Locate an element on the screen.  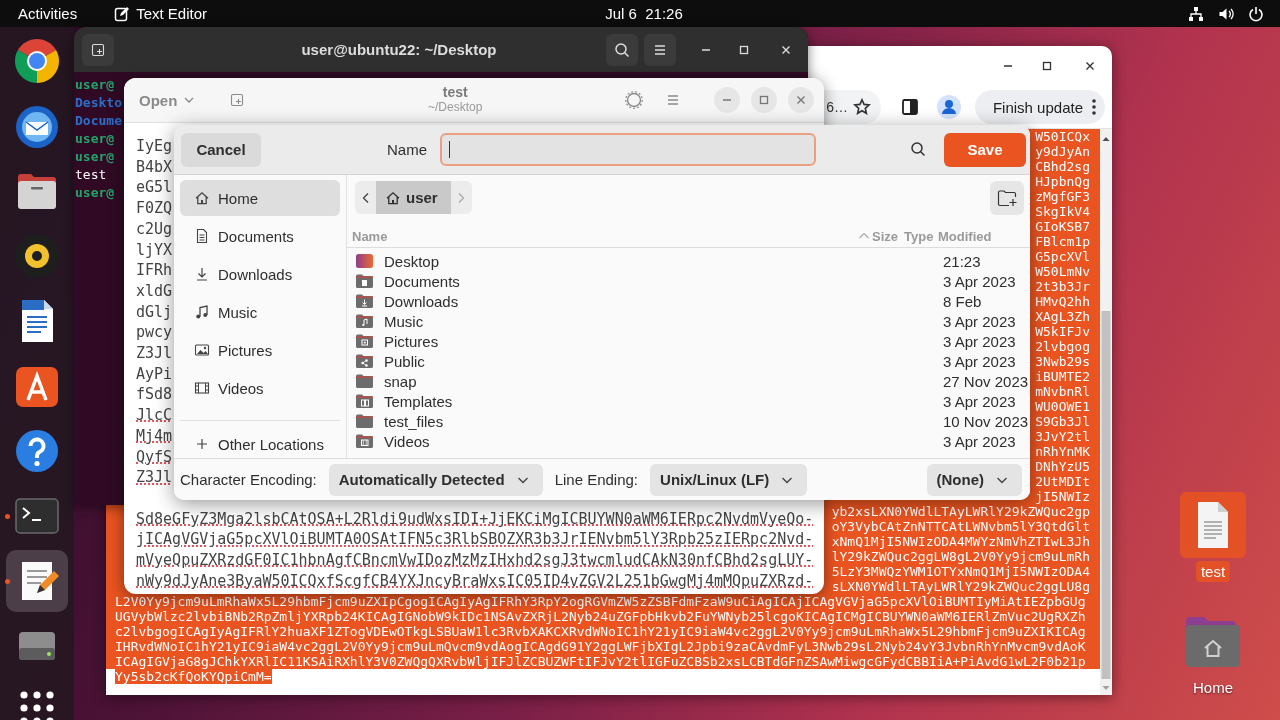
file-name: Pictures is located at coordinates (411, 341).